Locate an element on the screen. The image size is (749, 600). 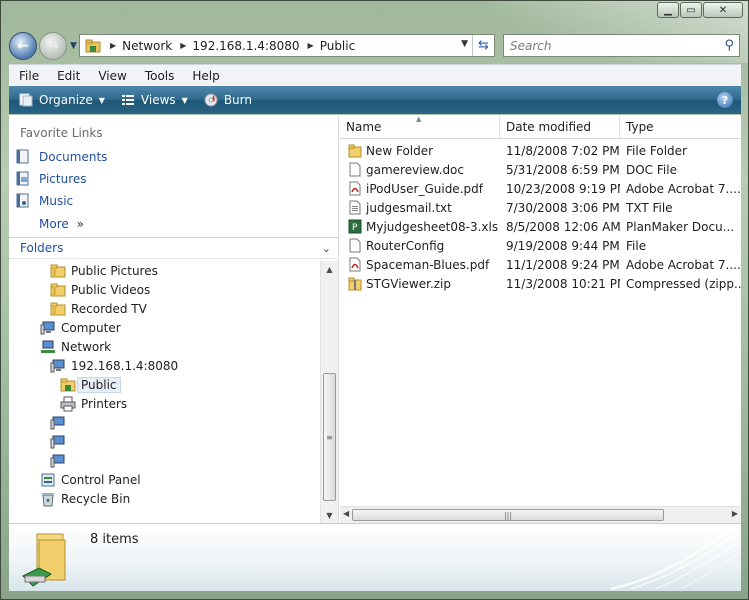
close-button: ✕ is located at coordinates (723, 10).